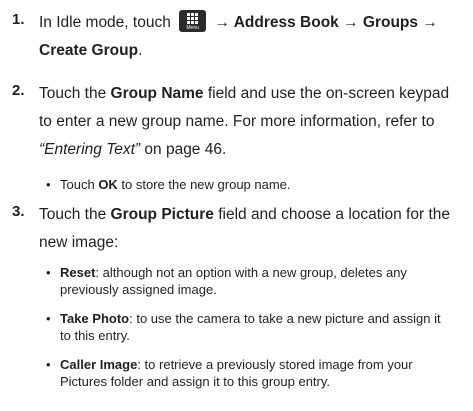  I want to click on bullet-text: to this entry., so click(95, 335).